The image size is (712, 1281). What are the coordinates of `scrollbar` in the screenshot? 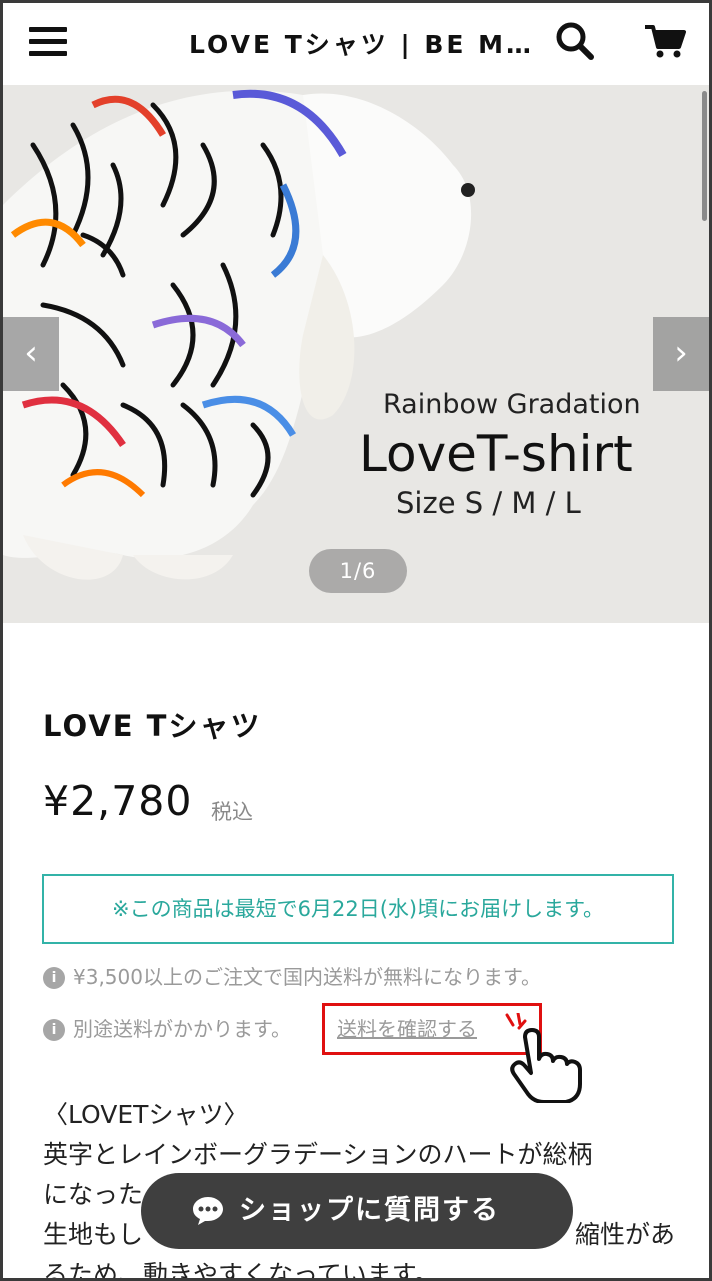 It's located at (704, 156).